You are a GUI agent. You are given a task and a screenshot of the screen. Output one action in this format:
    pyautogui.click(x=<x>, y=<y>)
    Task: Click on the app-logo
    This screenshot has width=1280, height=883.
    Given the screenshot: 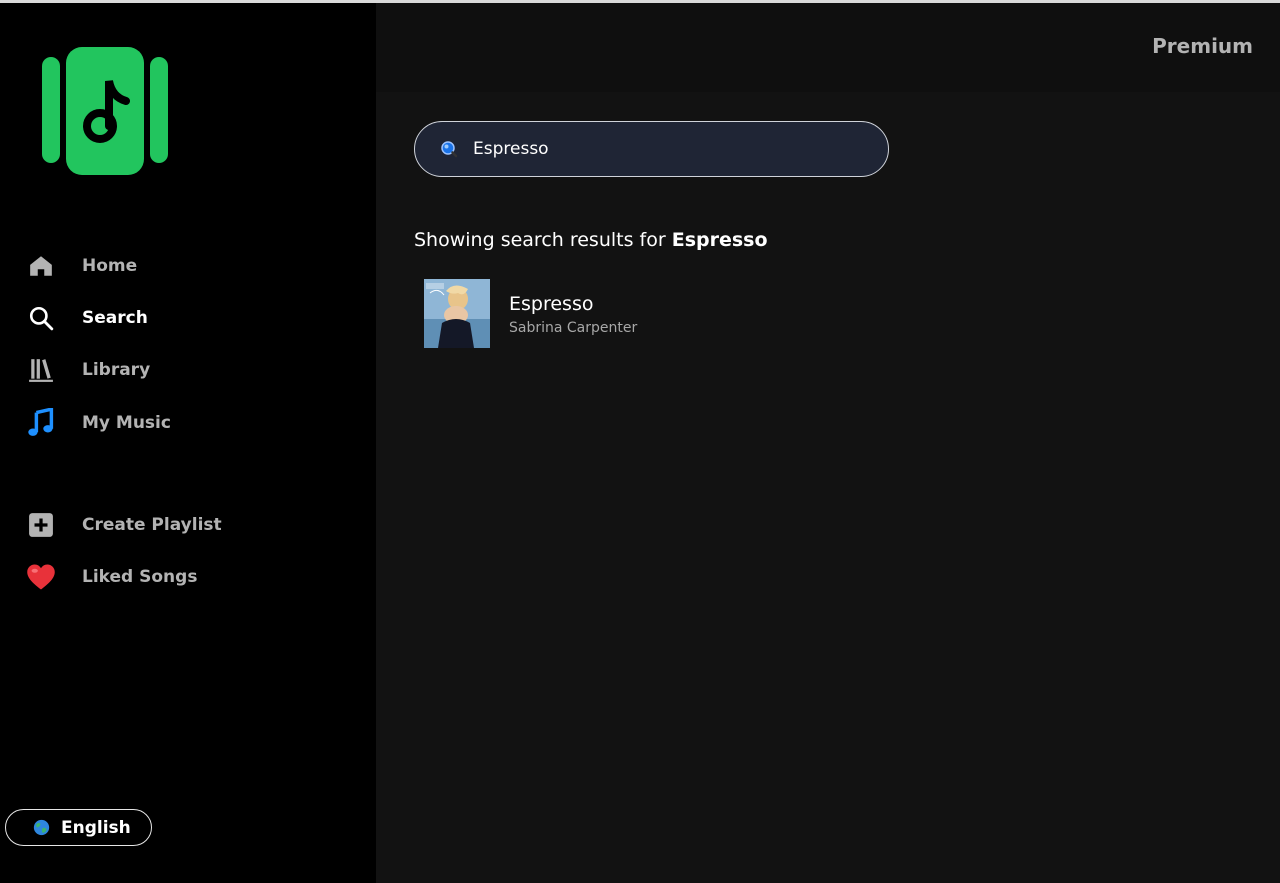 What is the action you would take?
    pyautogui.click(x=105, y=112)
    